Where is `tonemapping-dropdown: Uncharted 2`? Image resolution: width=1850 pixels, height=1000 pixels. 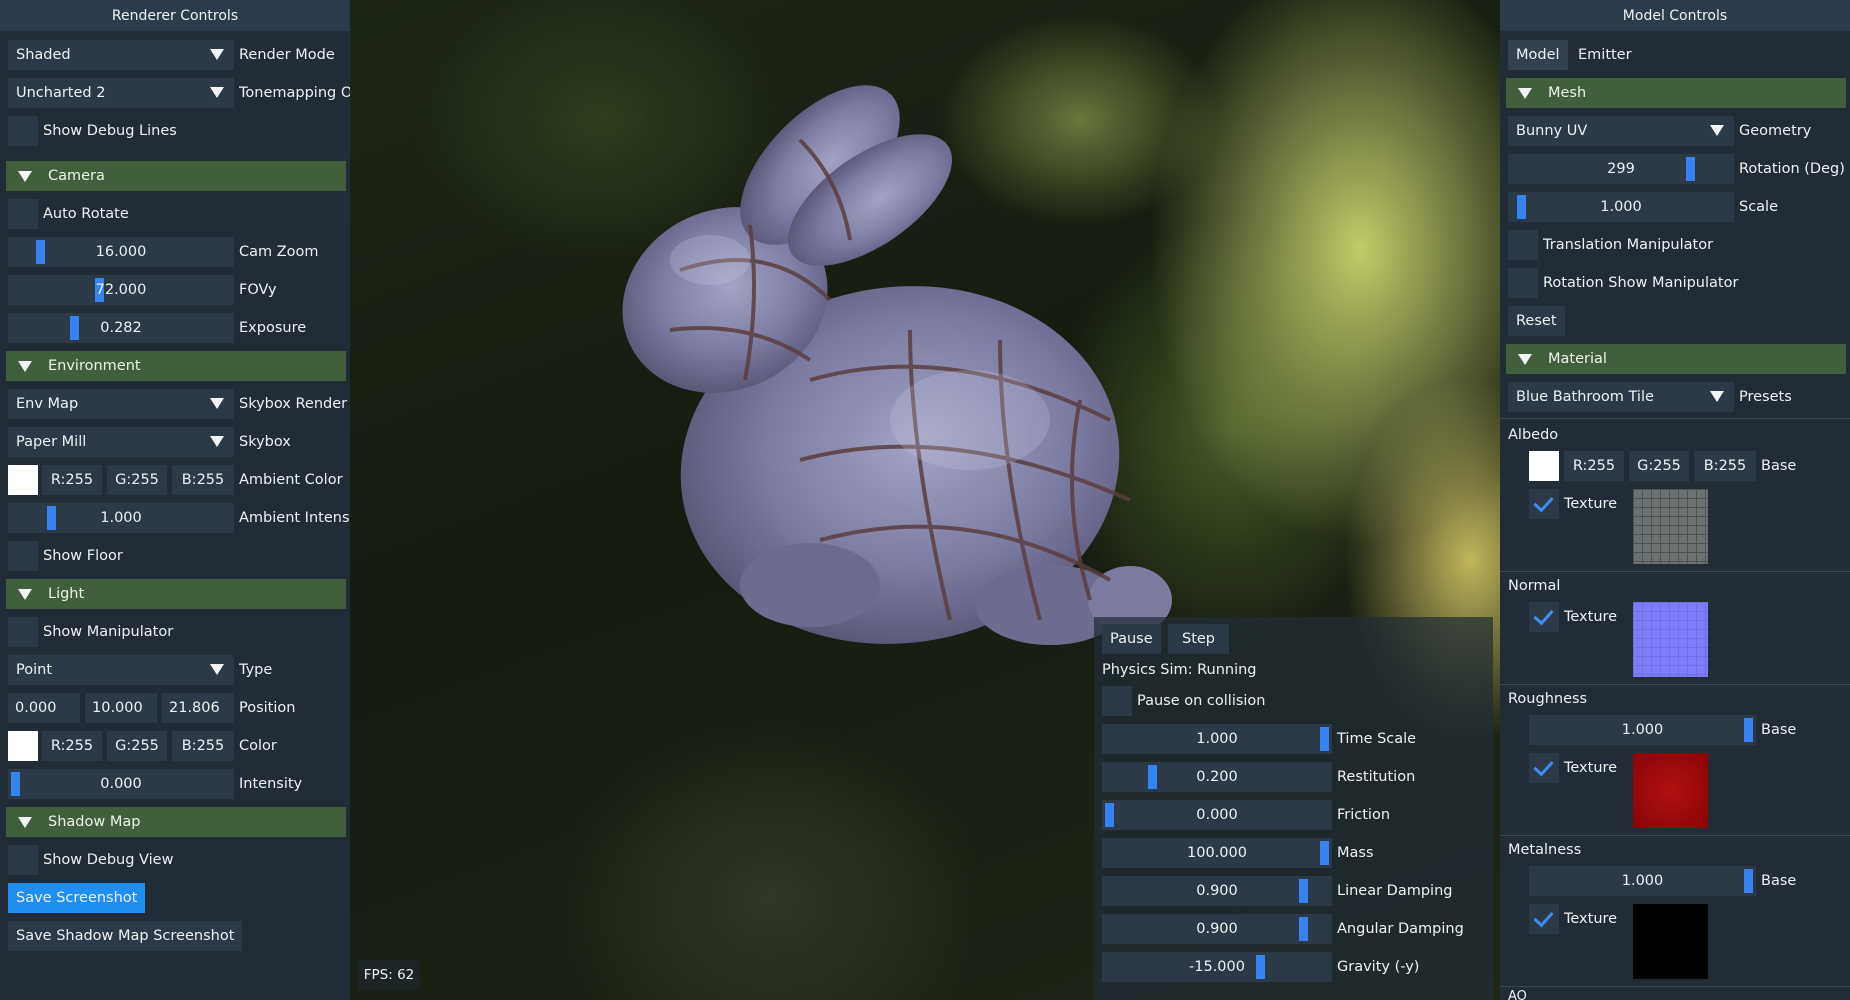
tonemapping-dropdown: Uncharted 2 is located at coordinates (121, 93).